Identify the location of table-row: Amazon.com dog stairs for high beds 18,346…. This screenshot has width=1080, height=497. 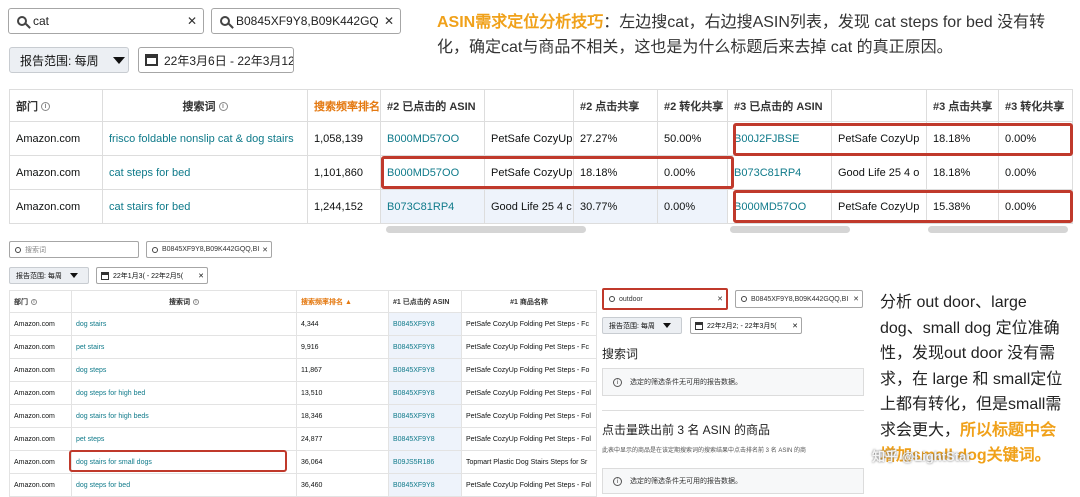
(303, 416).